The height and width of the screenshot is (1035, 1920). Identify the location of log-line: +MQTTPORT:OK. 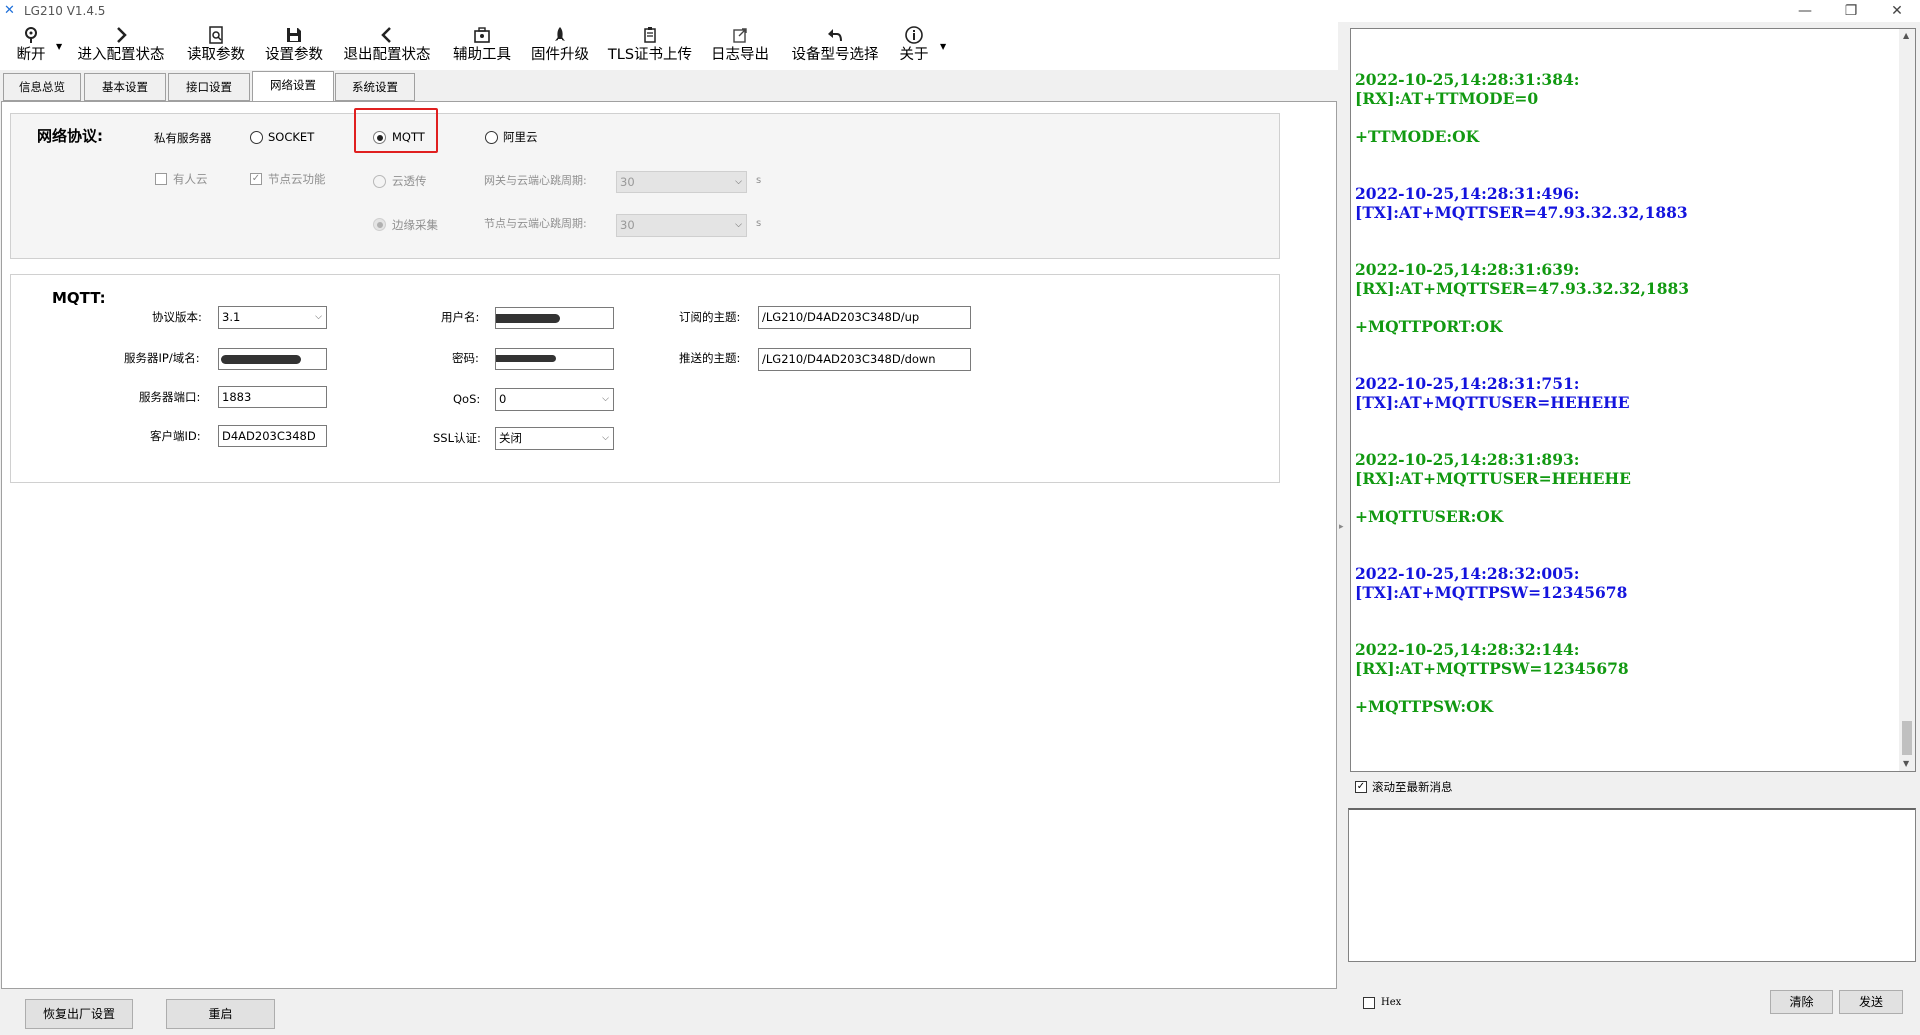
(1429, 326).